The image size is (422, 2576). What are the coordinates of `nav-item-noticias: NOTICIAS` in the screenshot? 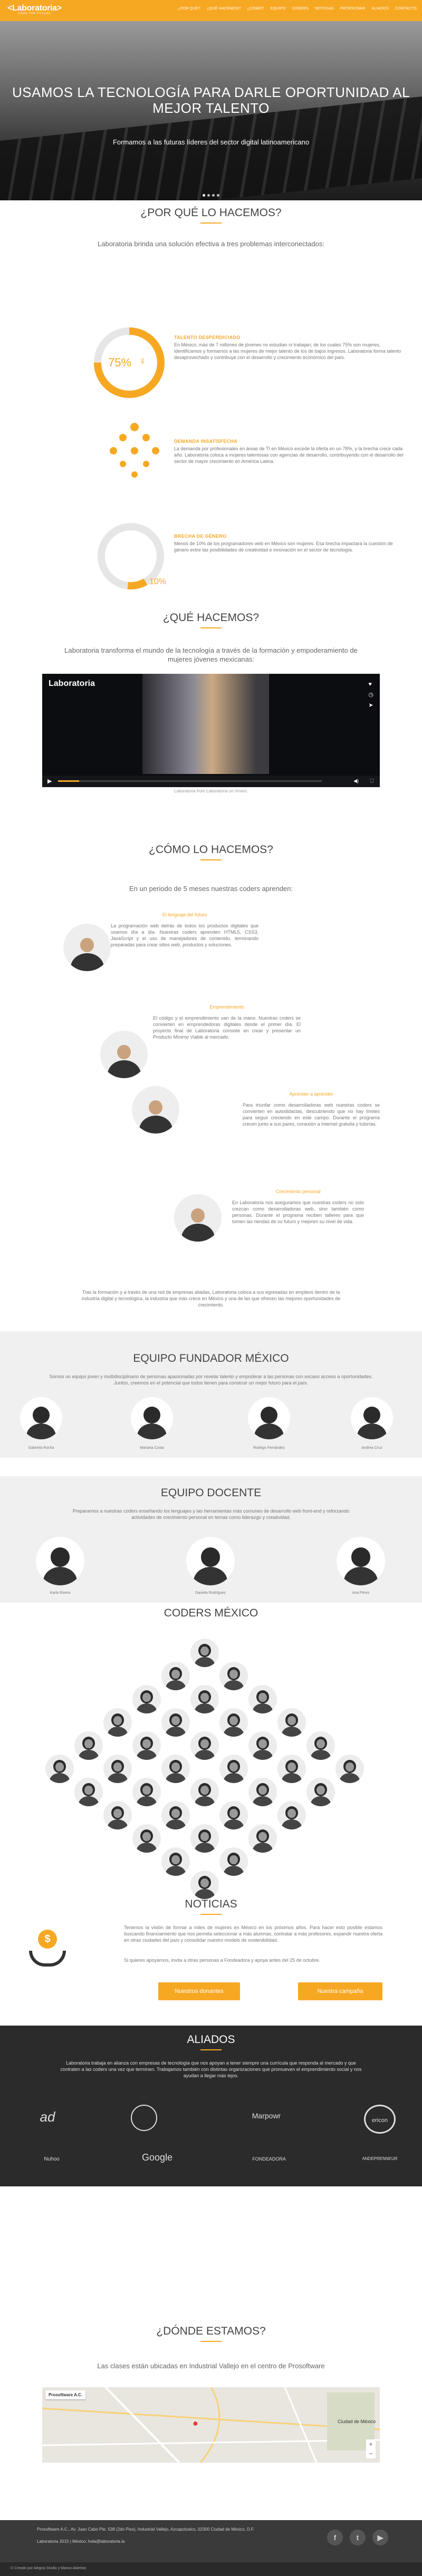 It's located at (324, 9).